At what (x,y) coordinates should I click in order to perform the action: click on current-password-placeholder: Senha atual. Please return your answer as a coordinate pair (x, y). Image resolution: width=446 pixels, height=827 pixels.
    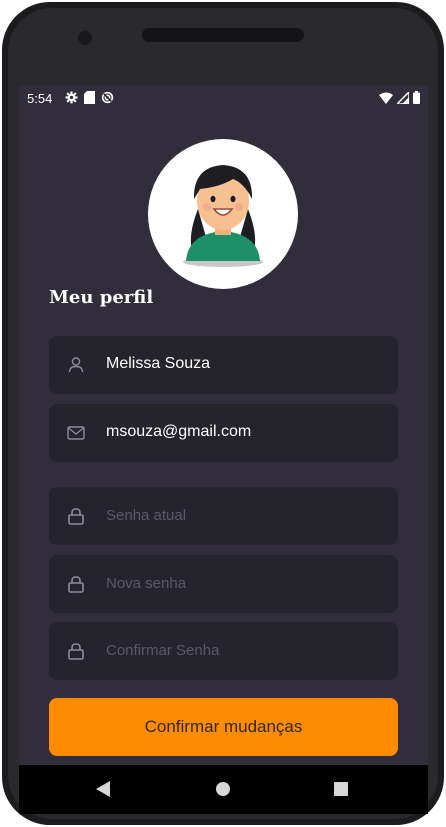
    Looking at the image, I should click on (146, 515).